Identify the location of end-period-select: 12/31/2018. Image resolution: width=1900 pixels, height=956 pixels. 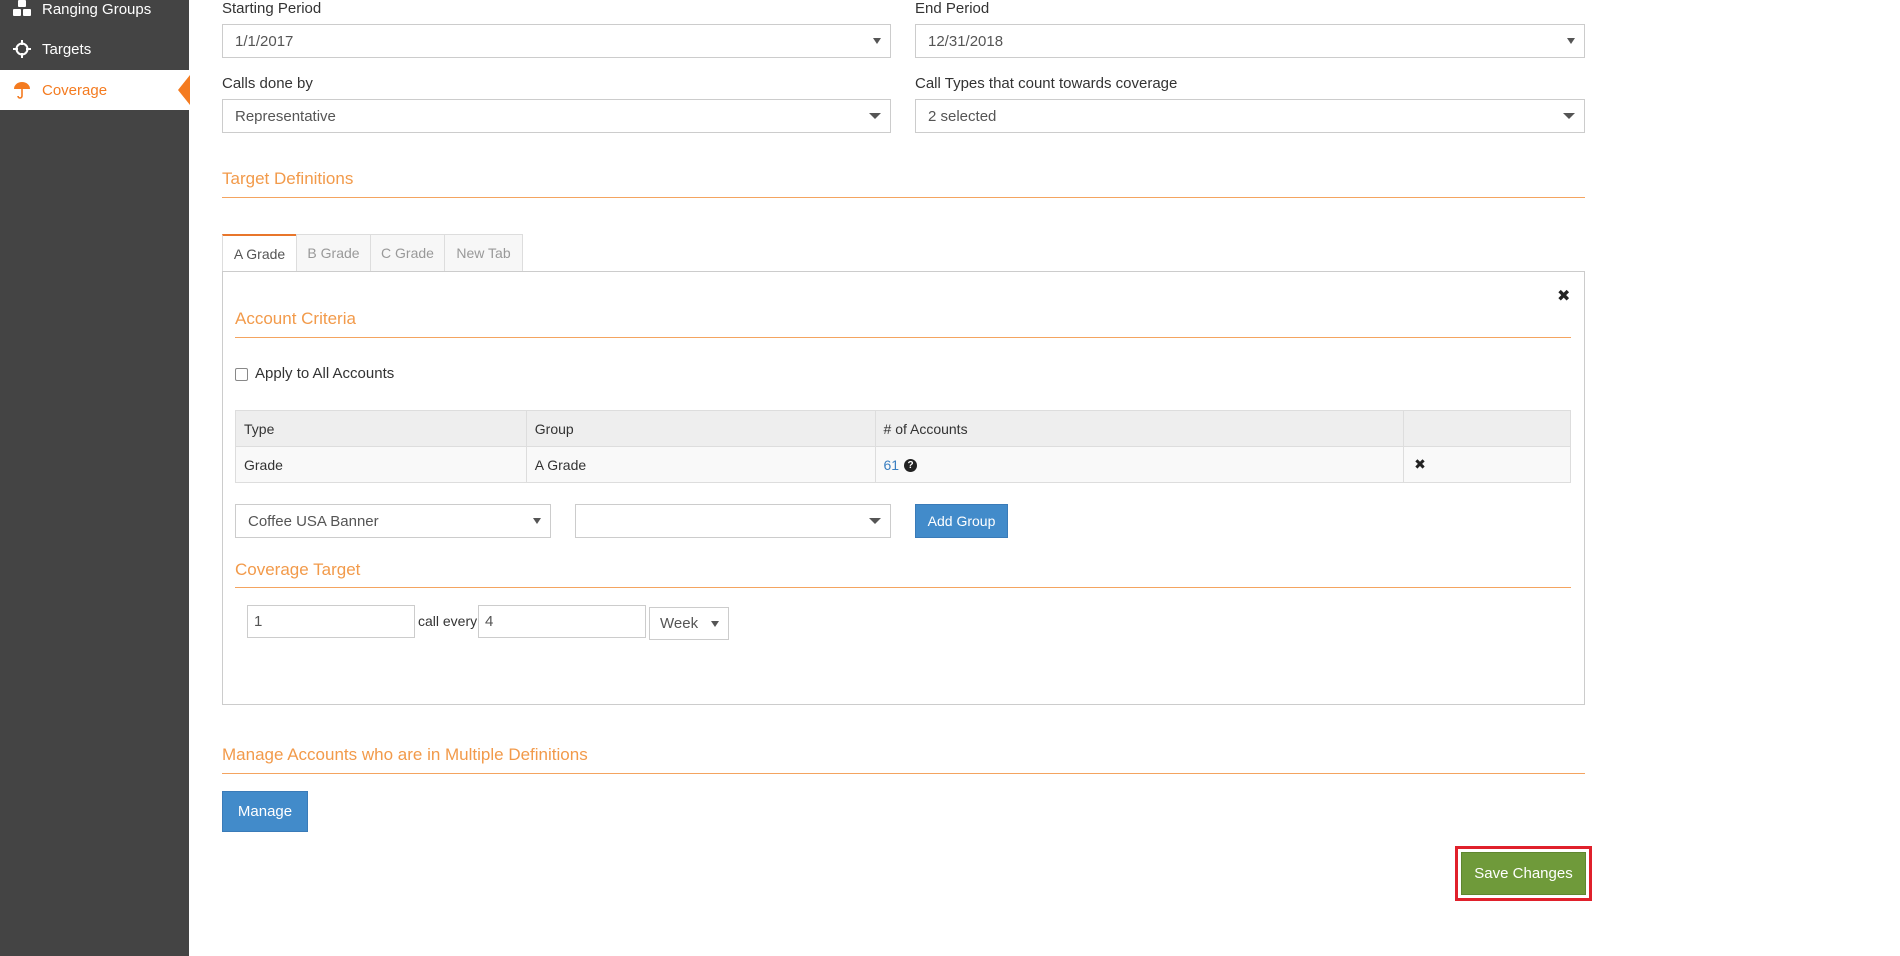
(1250, 41).